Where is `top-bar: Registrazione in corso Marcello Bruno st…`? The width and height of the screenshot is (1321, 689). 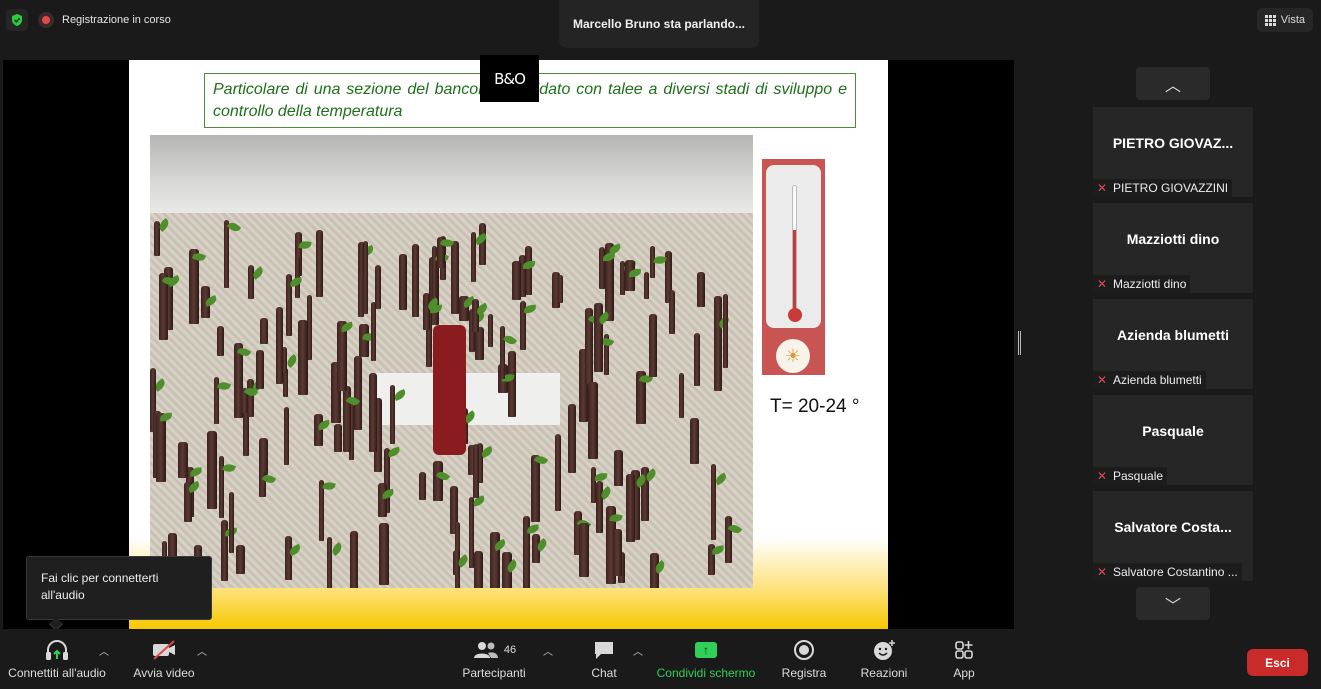
top-bar: Registrazione in corso Marcello Bruno st… is located at coordinates (660, 24).